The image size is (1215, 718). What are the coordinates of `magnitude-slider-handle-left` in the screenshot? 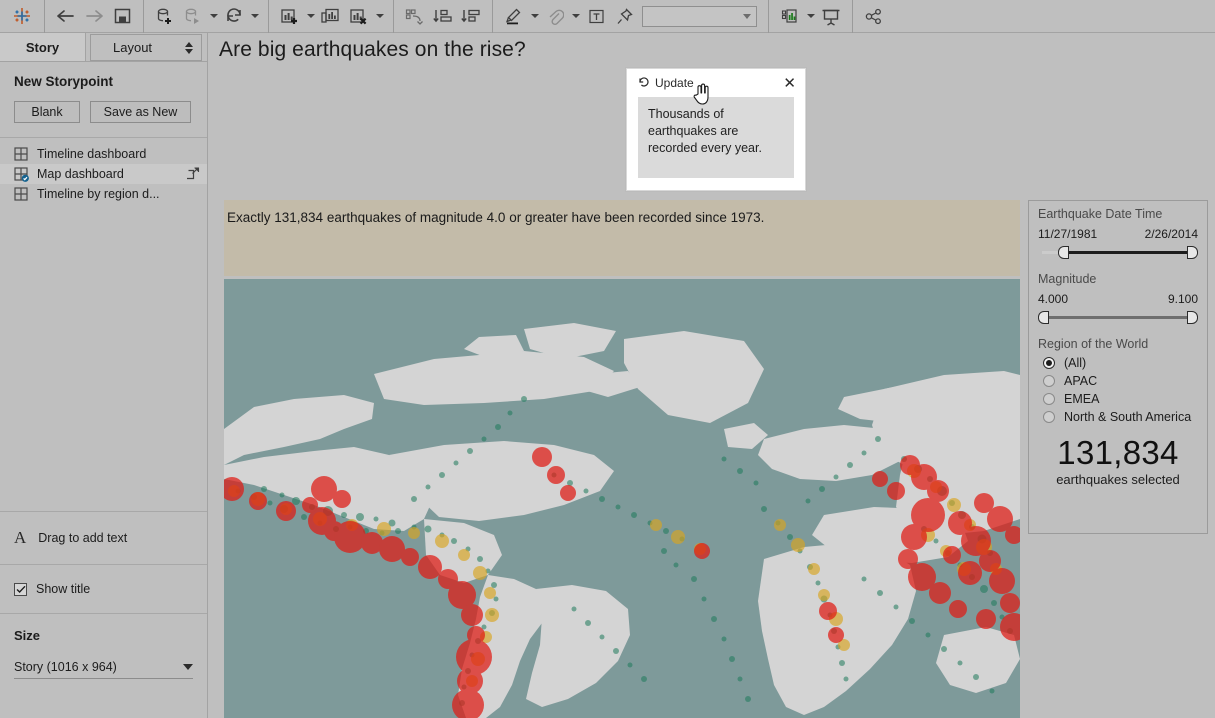 It's located at (1043, 317).